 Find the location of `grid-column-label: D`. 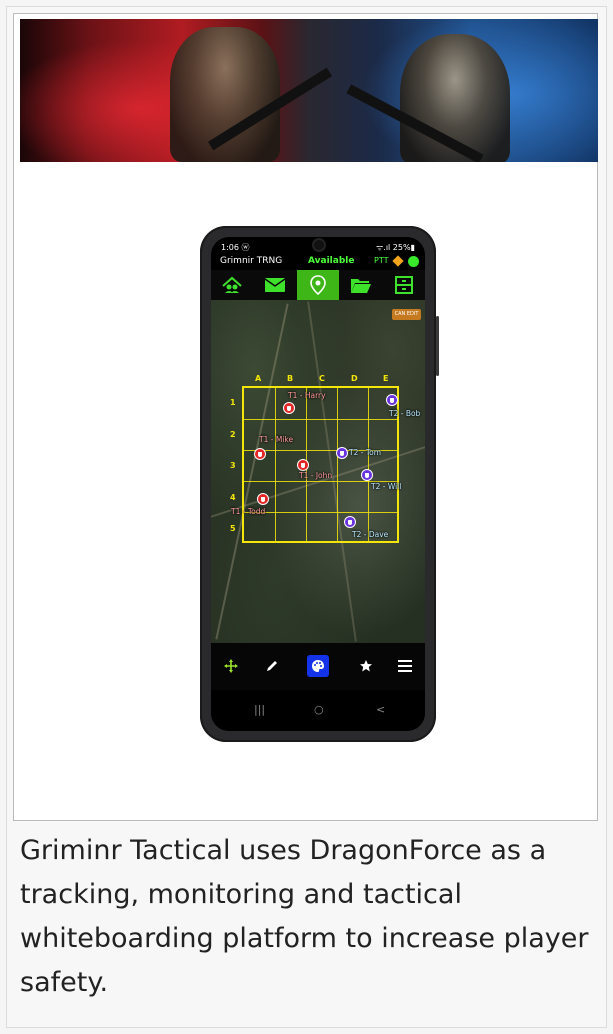

grid-column-label: D is located at coordinates (354, 378).